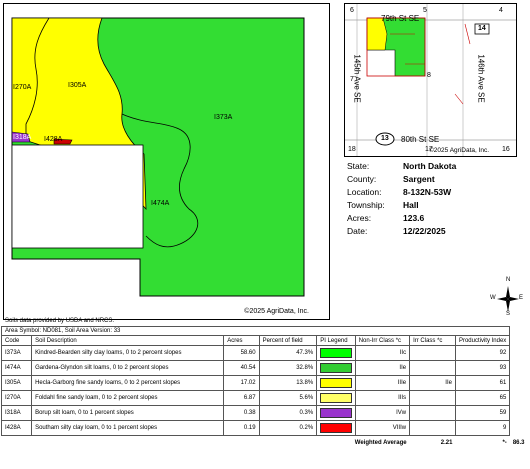 Image resolution: width=530 pixels, height=469 pixels. Describe the element at coordinates (16, 383) in the screenshot. I see `cell-code: I305A` at that location.